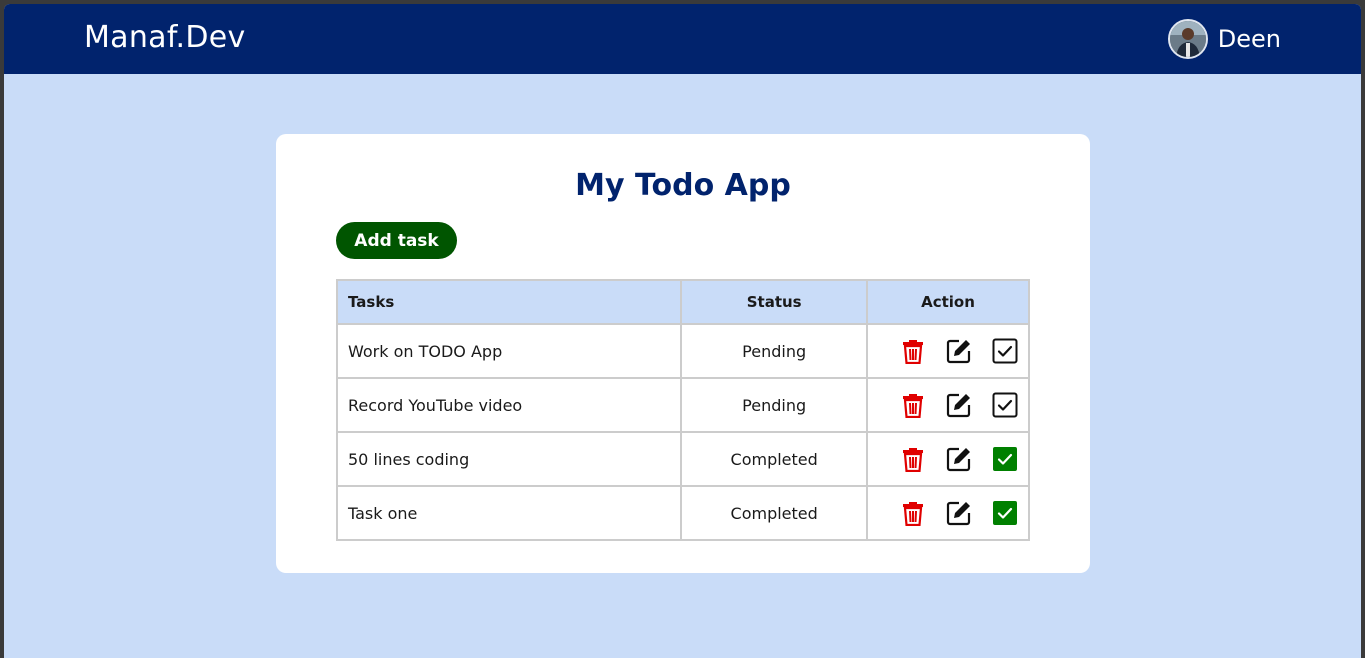 Image resolution: width=1365 pixels, height=658 pixels. I want to click on table-row: 50 lines coding Completed, so click(683, 459).